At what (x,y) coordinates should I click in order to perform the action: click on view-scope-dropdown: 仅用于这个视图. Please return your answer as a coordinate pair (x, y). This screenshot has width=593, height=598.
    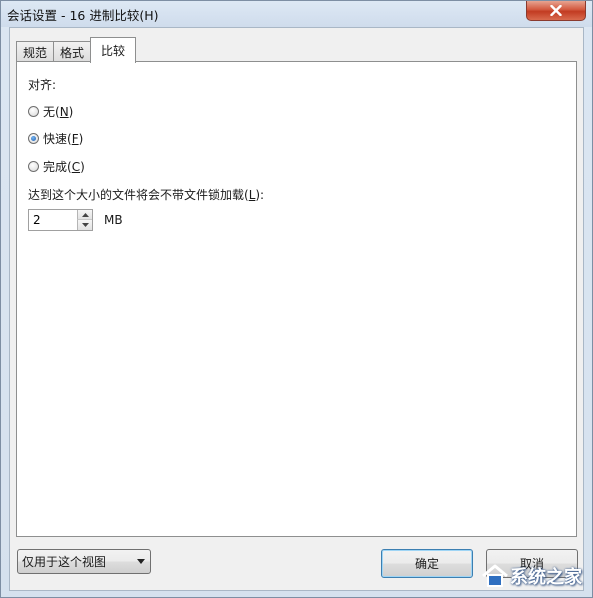
    Looking at the image, I should click on (84, 561).